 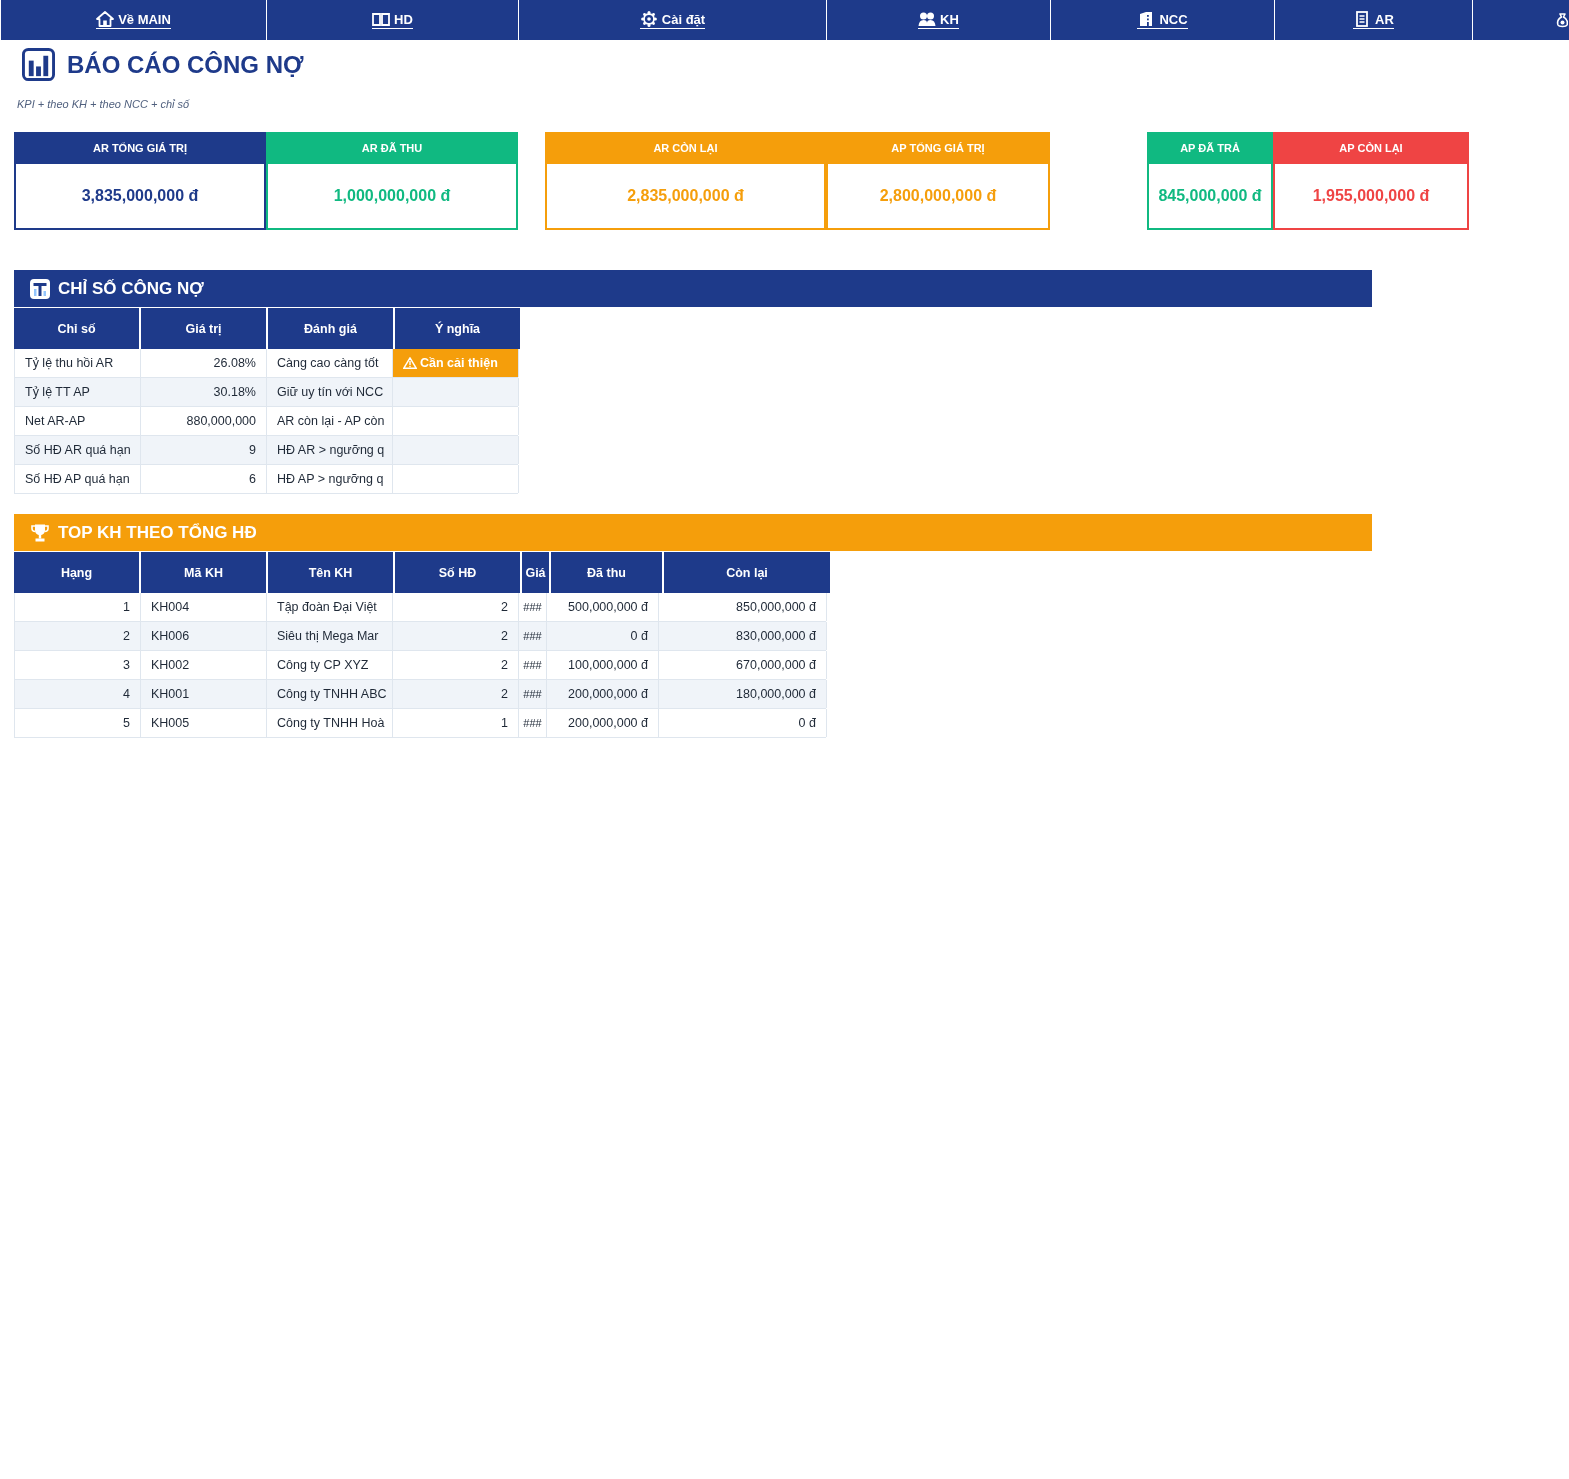 I want to click on chart-icon, so click(x=40, y=288).